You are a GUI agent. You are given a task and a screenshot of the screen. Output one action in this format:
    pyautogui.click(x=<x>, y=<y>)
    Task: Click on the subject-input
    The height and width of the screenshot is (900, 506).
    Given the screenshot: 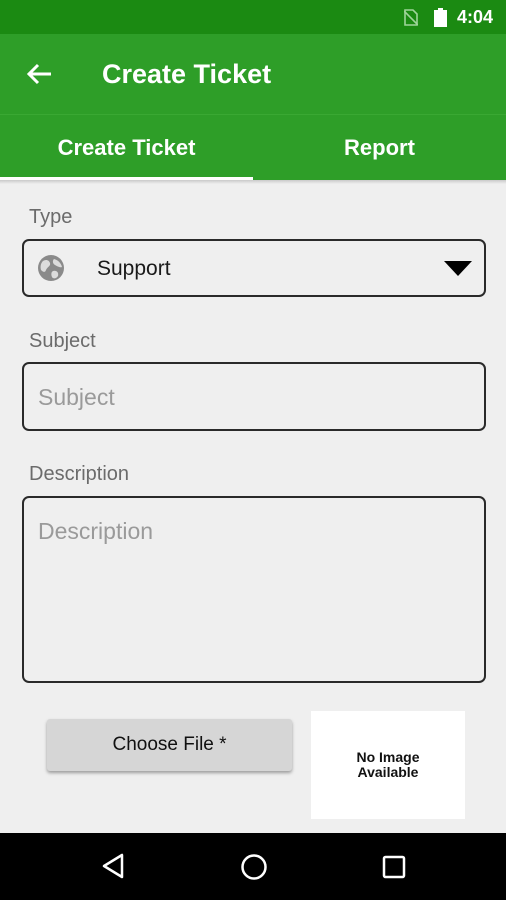 What is the action you would take?
    pyautogui.click(x=248, y=397)
    